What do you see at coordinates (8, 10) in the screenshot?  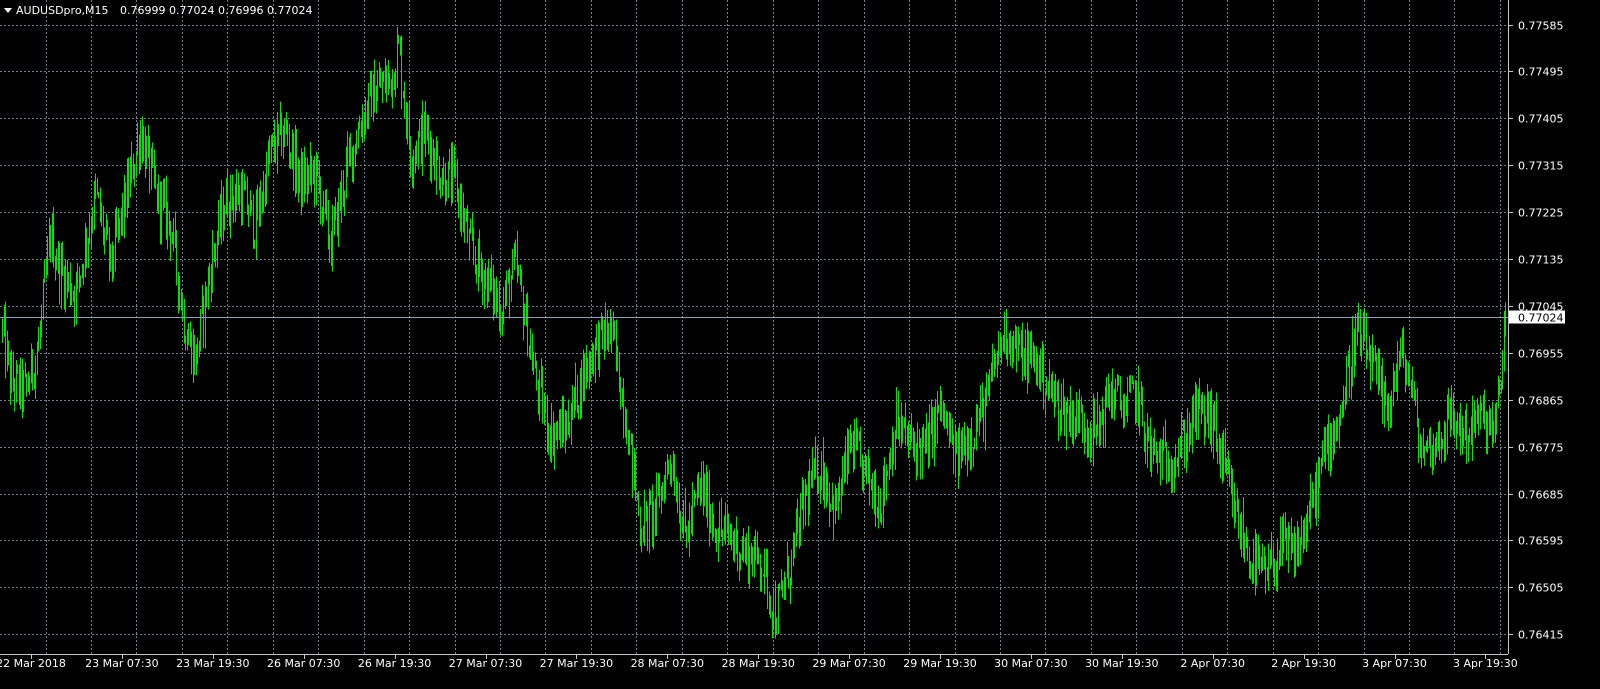 I see `triangle-down-icon` at bounding box center [8, 10].